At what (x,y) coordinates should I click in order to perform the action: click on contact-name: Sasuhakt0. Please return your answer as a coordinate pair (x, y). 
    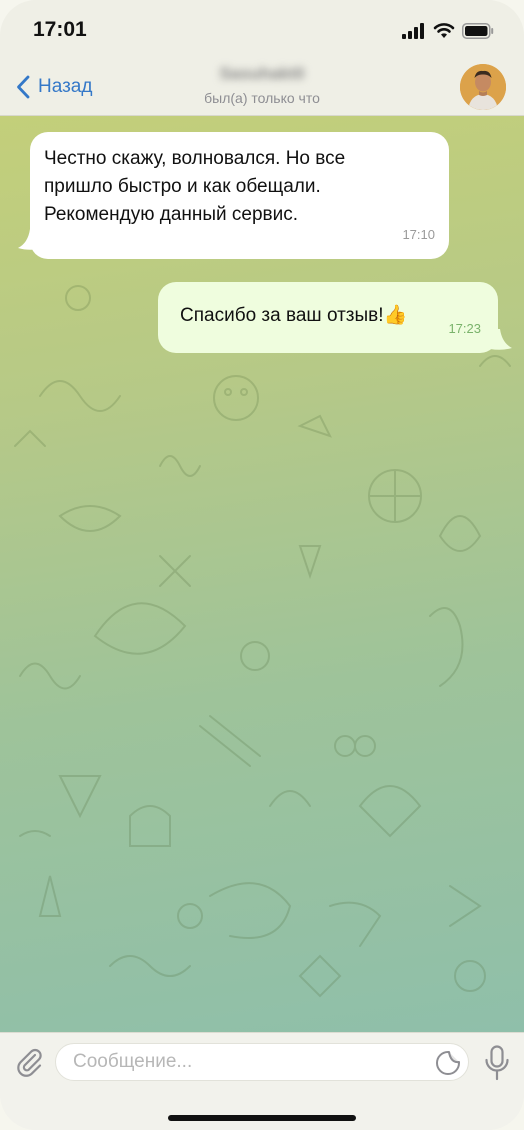
    Looking at the image, I should click on (262, 74).